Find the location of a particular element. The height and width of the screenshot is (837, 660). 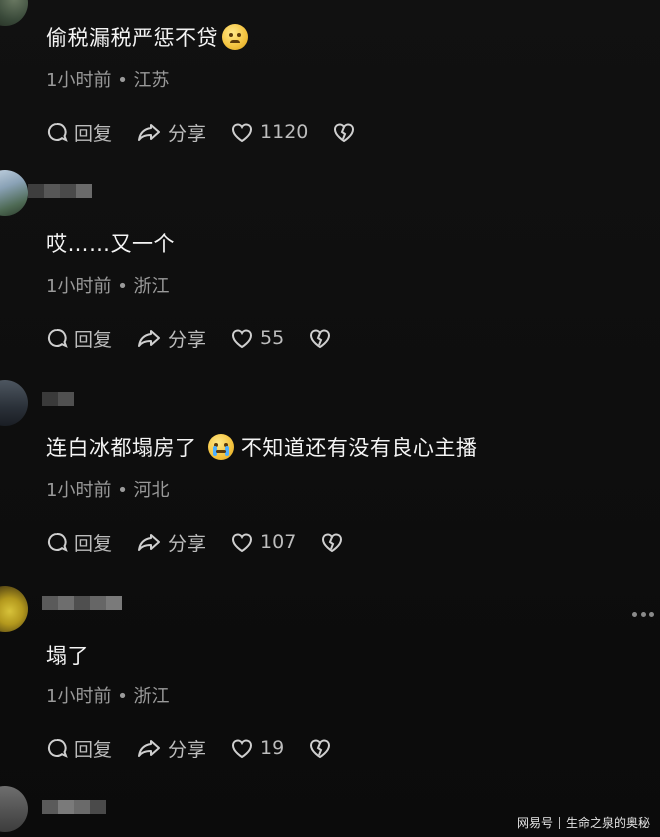

like-count: 55 is located at coordinates (272, 338).